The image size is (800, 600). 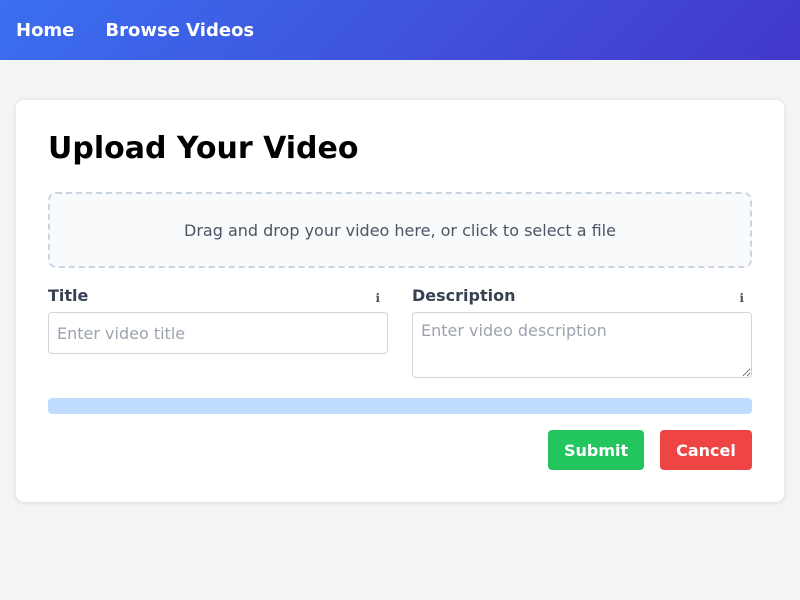 I want to click on form-actions: Submit Cancel, so click(x=650, y=450).